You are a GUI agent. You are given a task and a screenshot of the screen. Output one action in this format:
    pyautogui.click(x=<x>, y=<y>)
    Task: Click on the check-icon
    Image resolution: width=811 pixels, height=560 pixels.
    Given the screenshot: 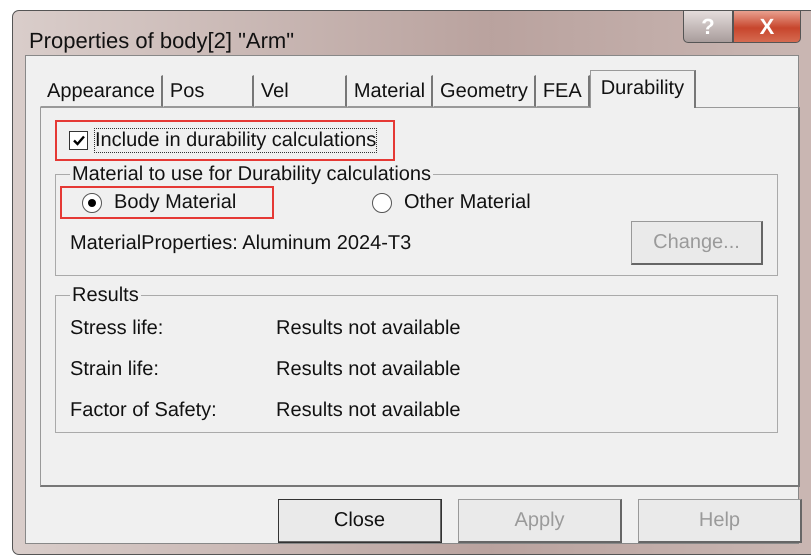 What is the action you would take?
    pyautogui.click(x=78, y=140)
    